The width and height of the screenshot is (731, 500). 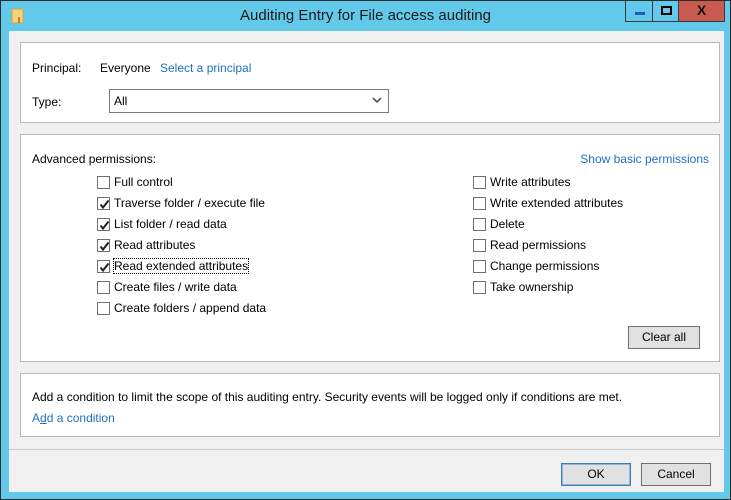 What do you see at coordinates (125, 68) in the screenshot?
I see `principal-value: Everyone` at bounding box center [125, 68].